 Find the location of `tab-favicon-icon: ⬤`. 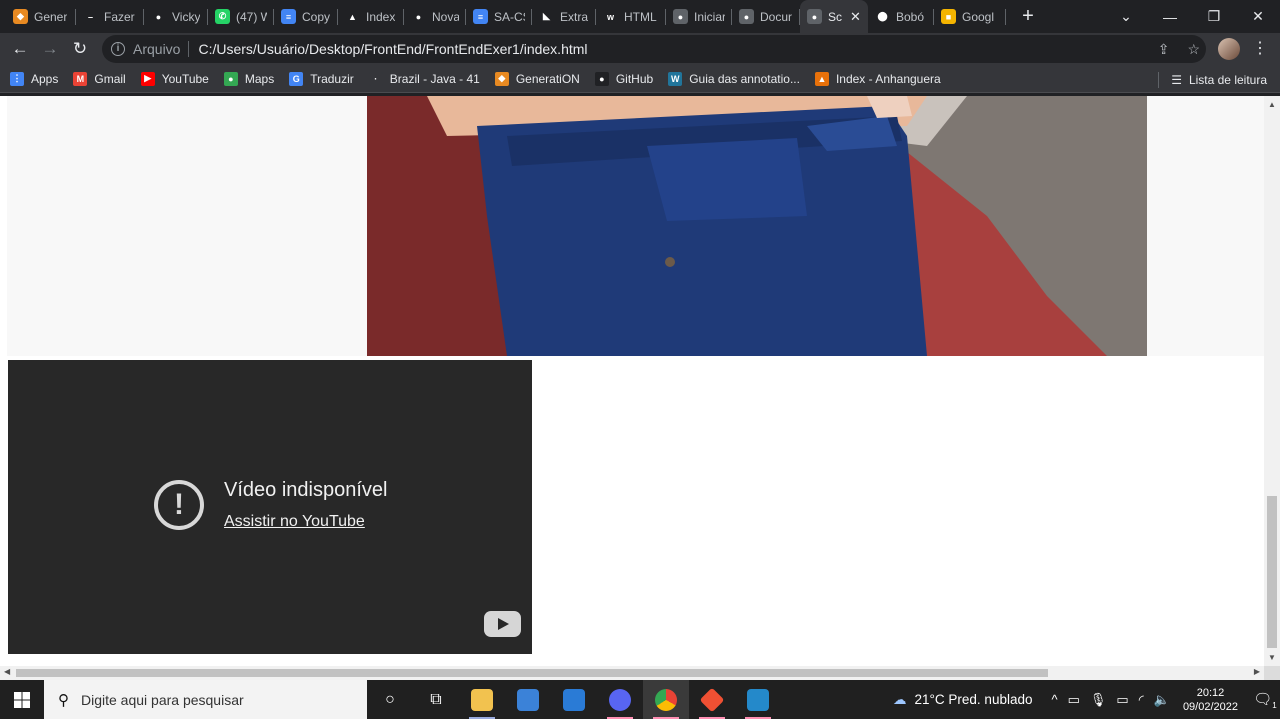

tab-favicon-icon: ⬤ is located at coordinates (882, 16).